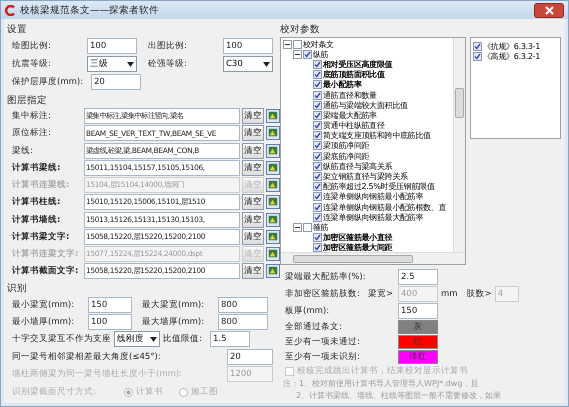 This screenshot has height=407, width=569. I want to click on tree-item-label: 通筋与梁端较大面积比值, so click(365, 105).